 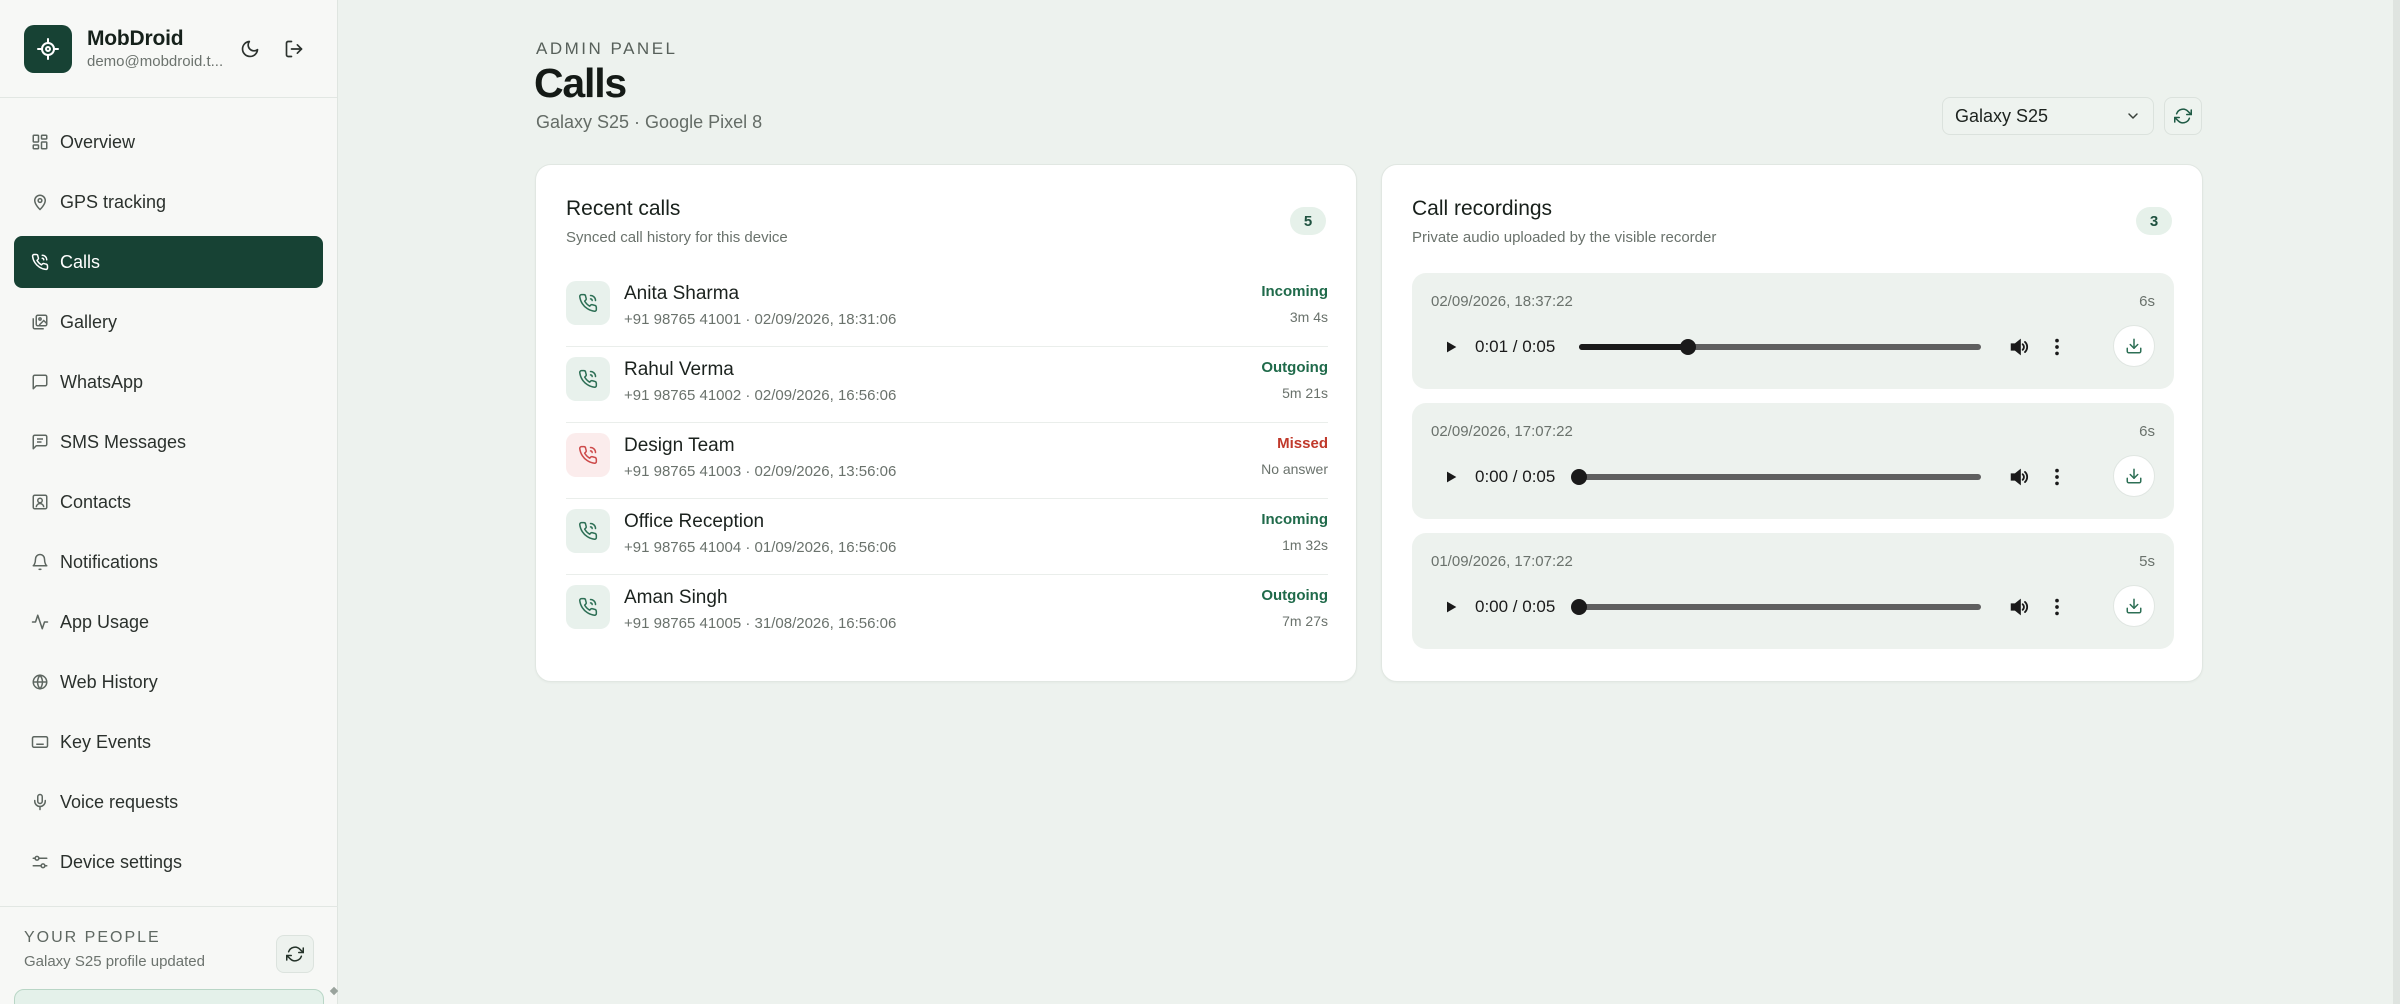 I want to click on recording-date: 02/09/2026, 17:07:22, so click(x=1502, y=431).